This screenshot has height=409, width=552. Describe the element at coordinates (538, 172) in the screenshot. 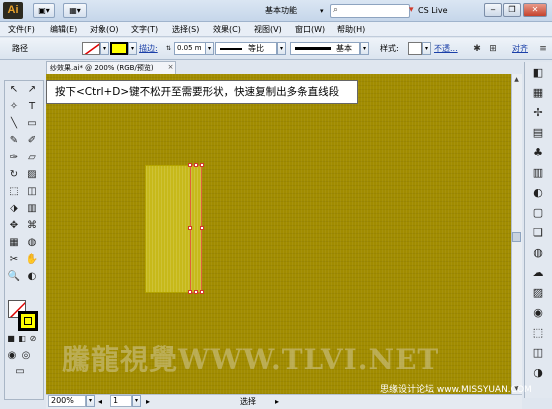

I see `appearance-panel-icon: ▥` at that location.